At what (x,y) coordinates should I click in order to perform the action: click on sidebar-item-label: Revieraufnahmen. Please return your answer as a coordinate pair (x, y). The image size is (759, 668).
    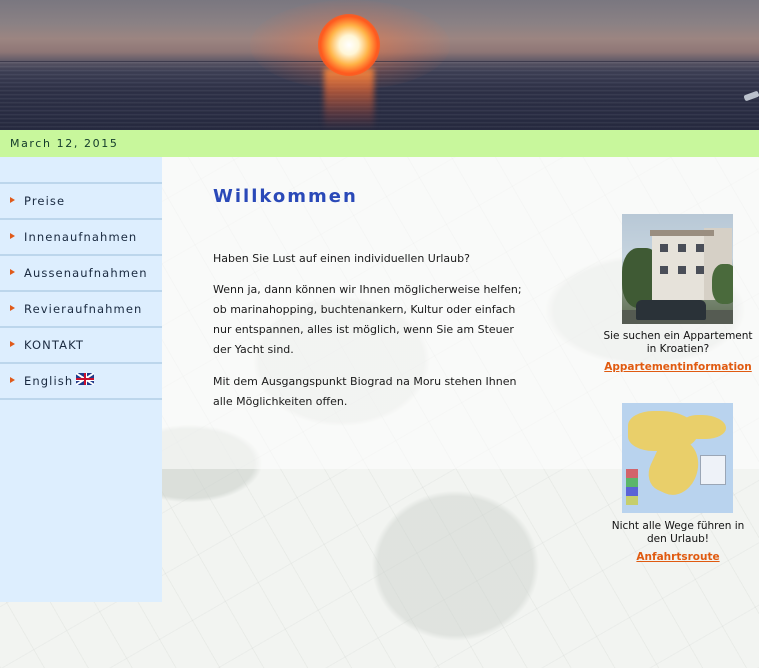
    Looking at the image, I should click on (83, 309).